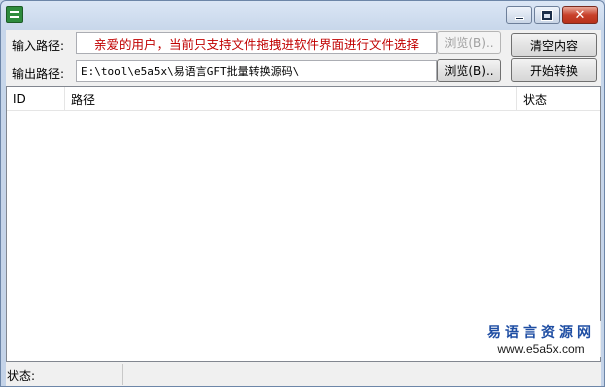 The width and height of the screenshot is (605, 387). Describe the element at coordinates (38, 74) in the screenshot. I see `output-path-label: 输出路径:` at that location.